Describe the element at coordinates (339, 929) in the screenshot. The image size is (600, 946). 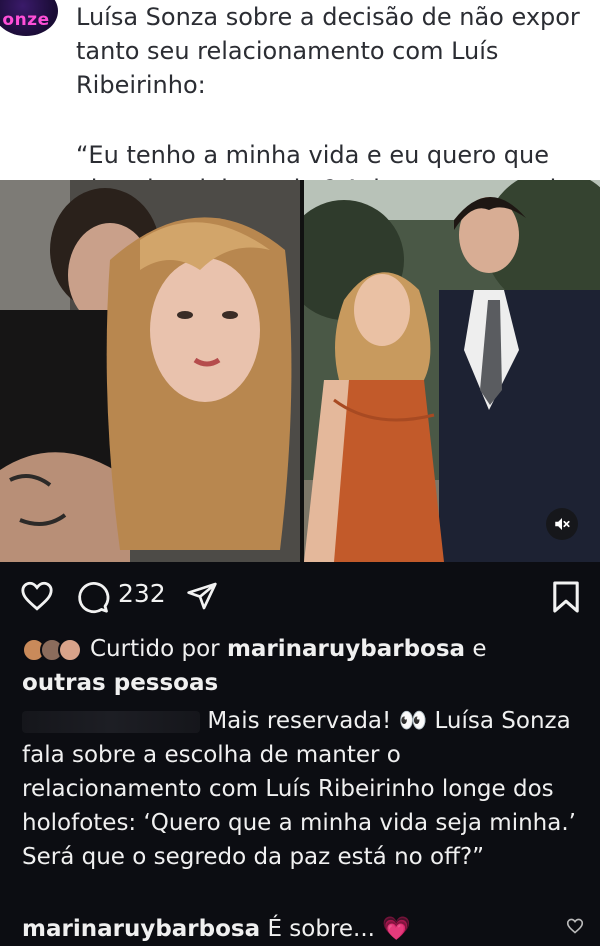
I see `comment-text: É sobre... 💗` at that location.